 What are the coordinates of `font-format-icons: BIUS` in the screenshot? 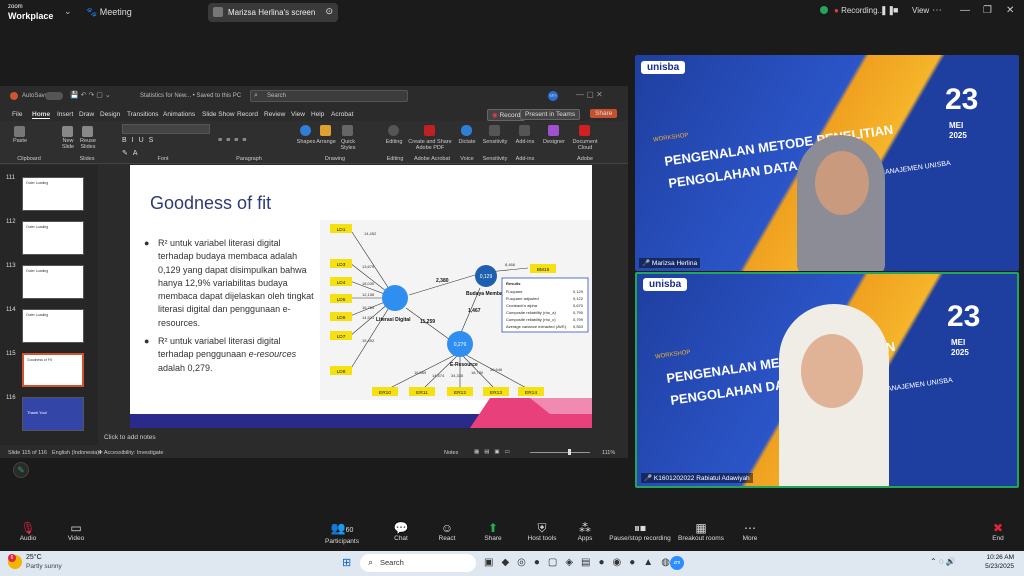 It's located at (140, 140).